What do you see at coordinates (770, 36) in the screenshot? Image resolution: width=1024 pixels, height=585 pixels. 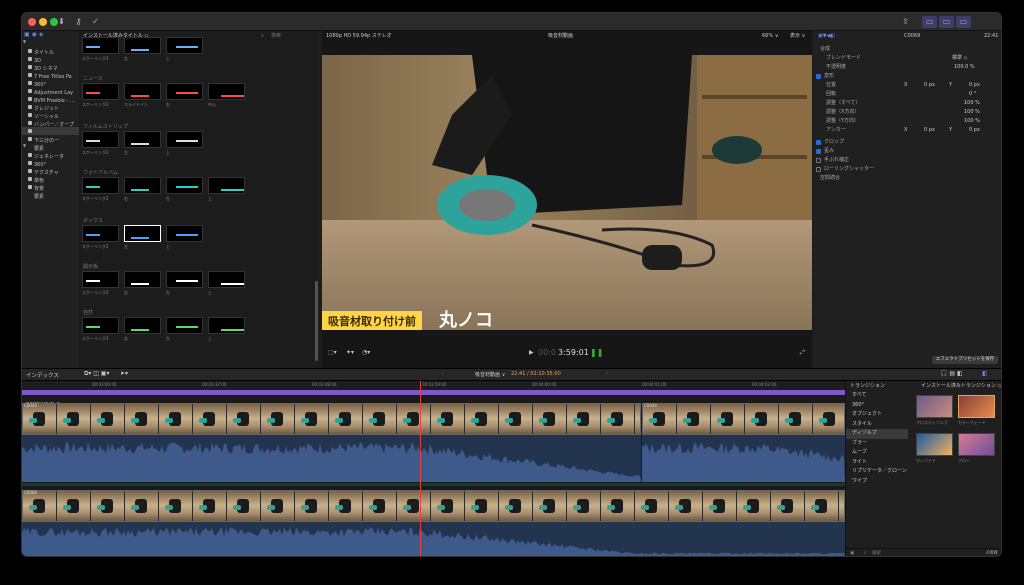 I see `viewer-zoom: 66% ∨` at bounding box center [770, 36].